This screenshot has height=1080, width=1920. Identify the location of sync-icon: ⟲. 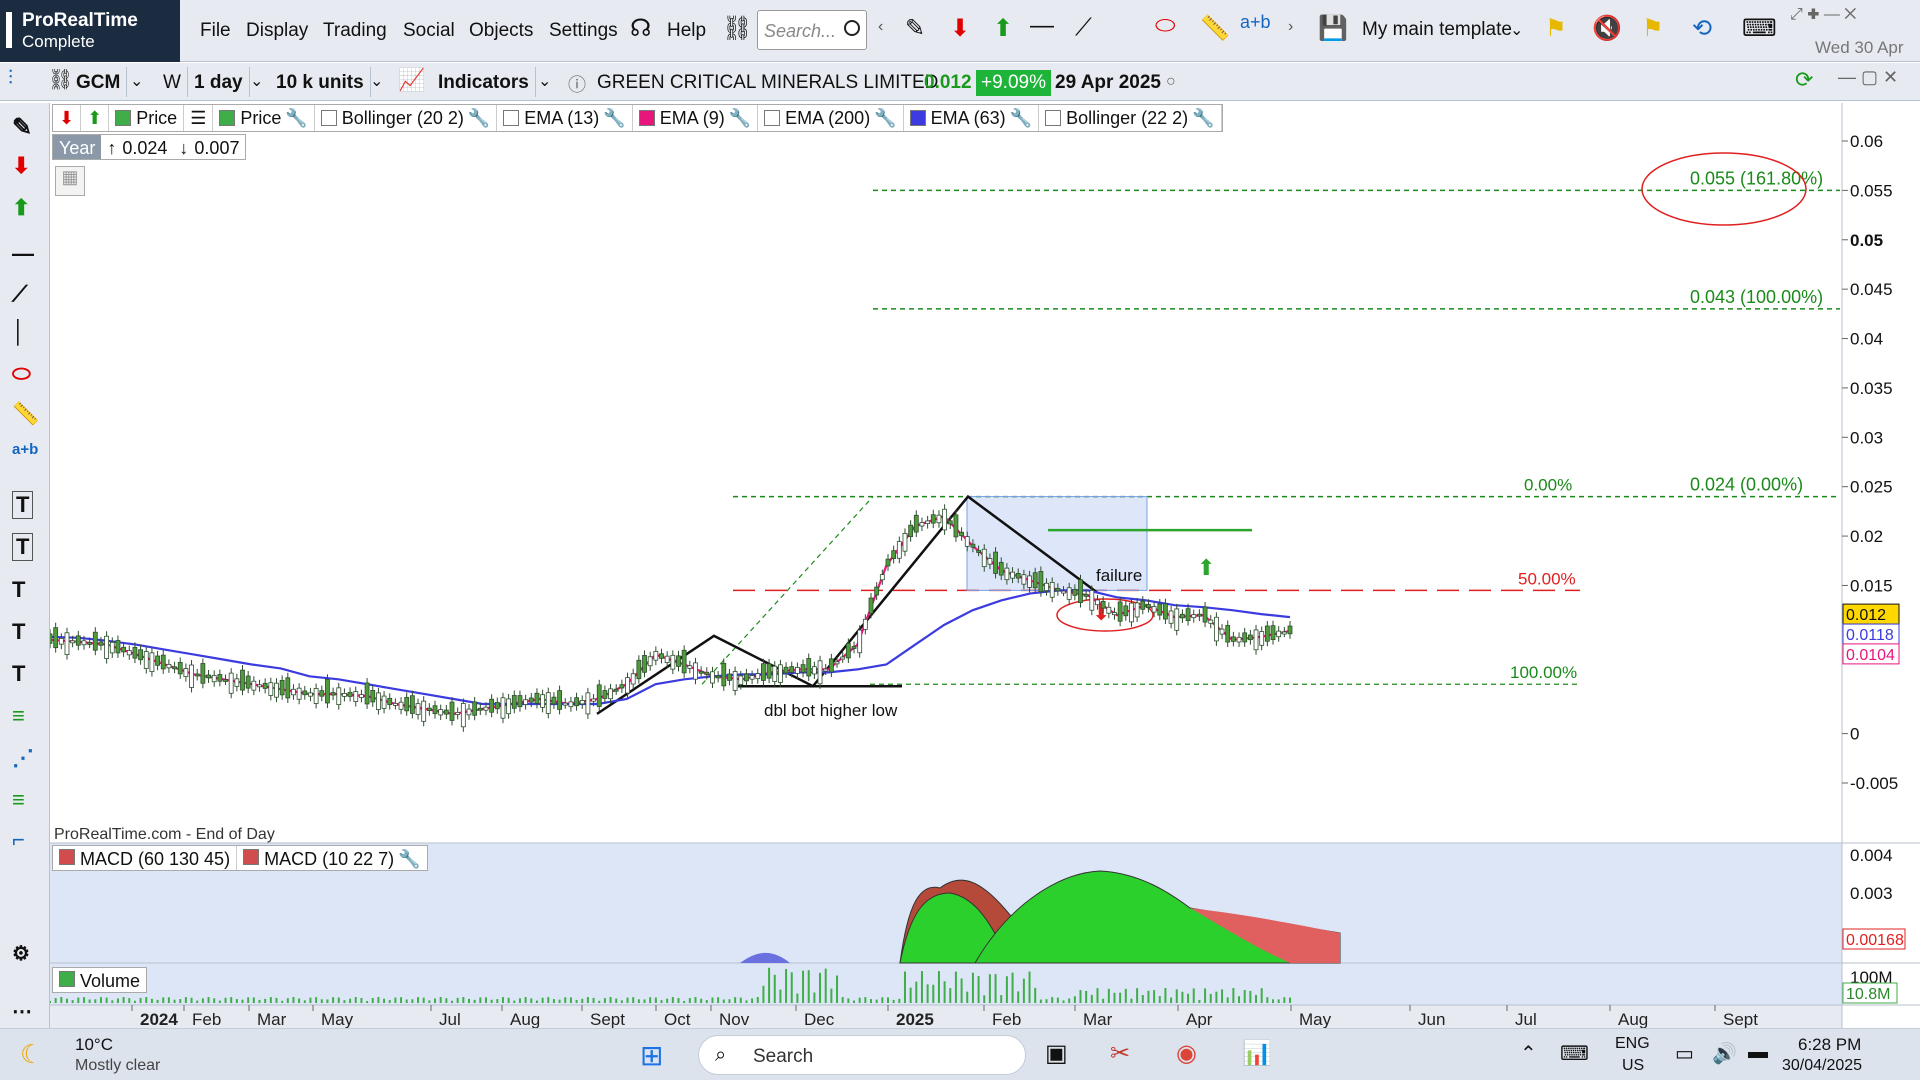
(1702, 28).